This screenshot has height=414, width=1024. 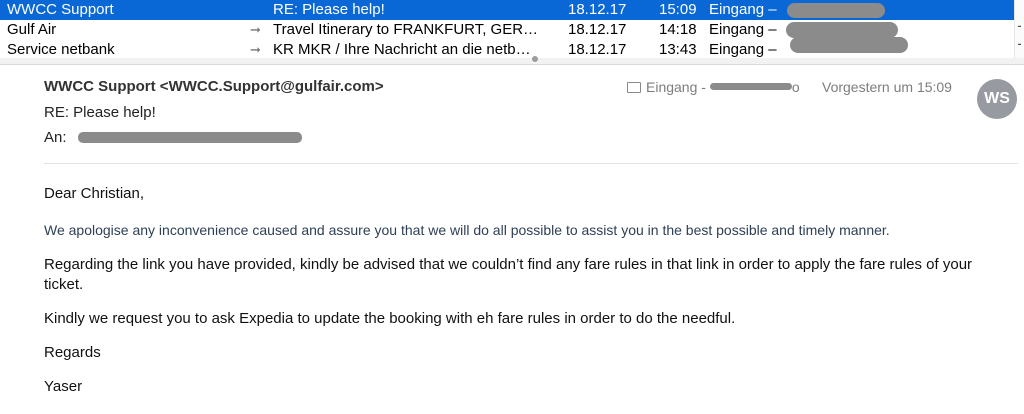 I want to click on message-time: 13:43, so click(x=678, y=49).